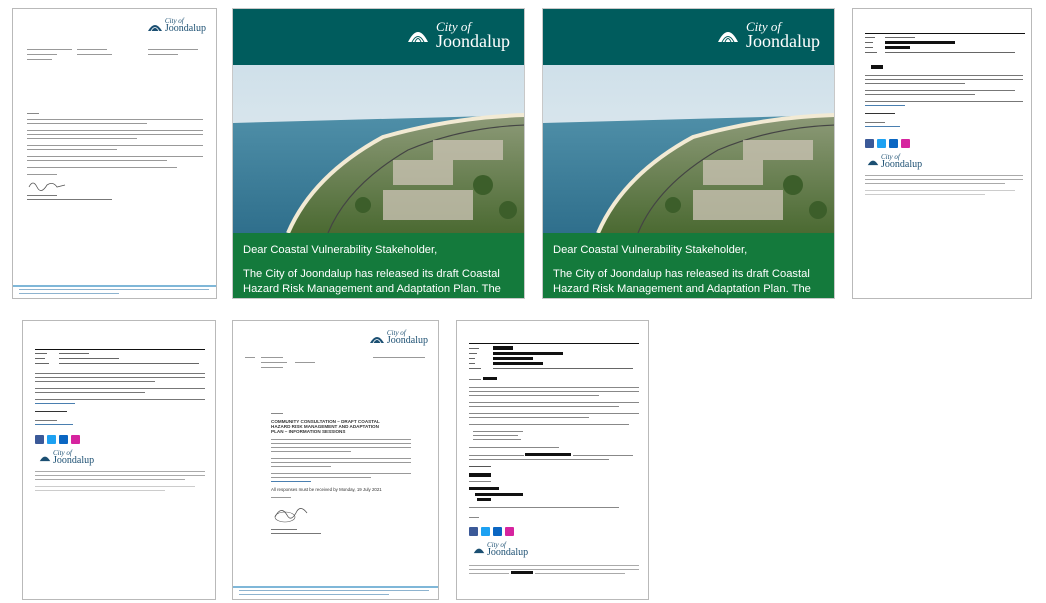  What do you see at coordinates (335, 587) in the screenshot?
I see `footer-band` at bounding box center [335, 587].